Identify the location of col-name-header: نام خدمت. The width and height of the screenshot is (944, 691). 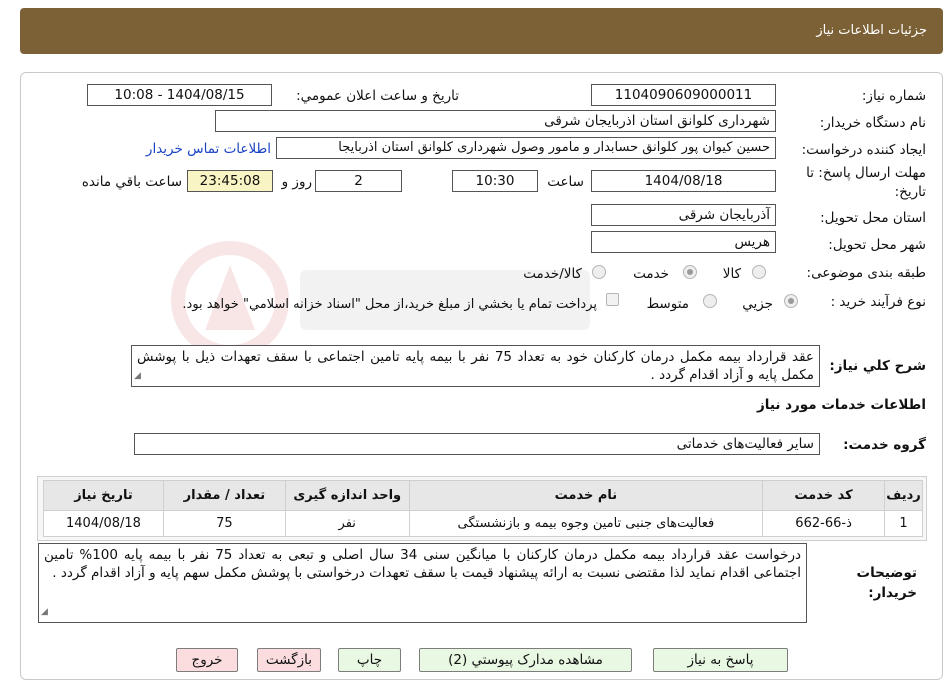
(586, 495).